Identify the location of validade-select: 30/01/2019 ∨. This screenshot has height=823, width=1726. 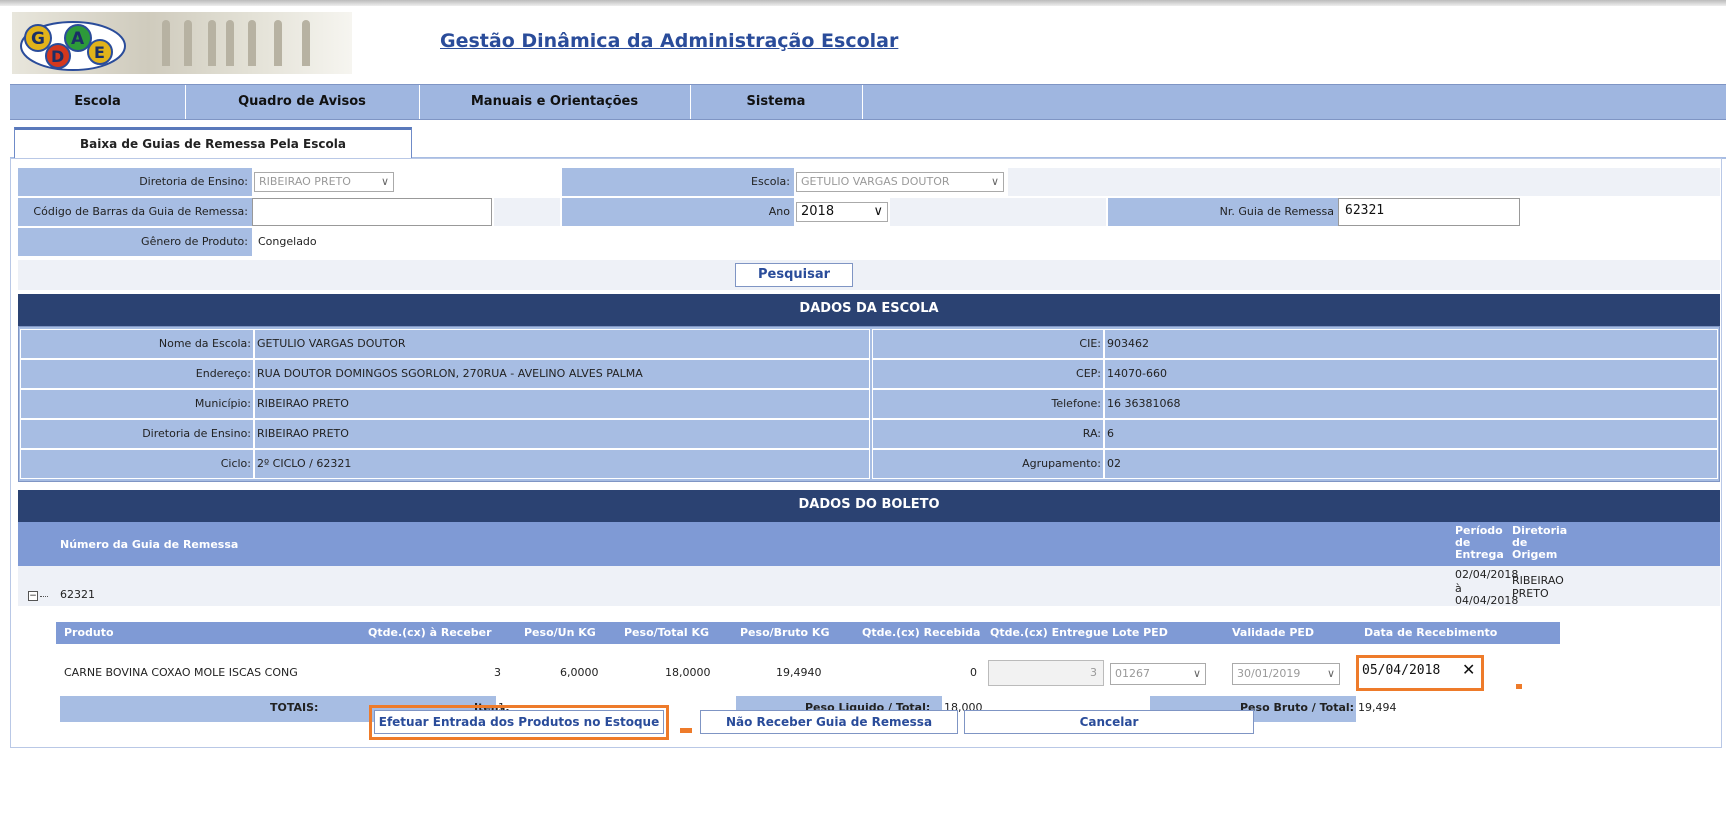
(1286, 674).